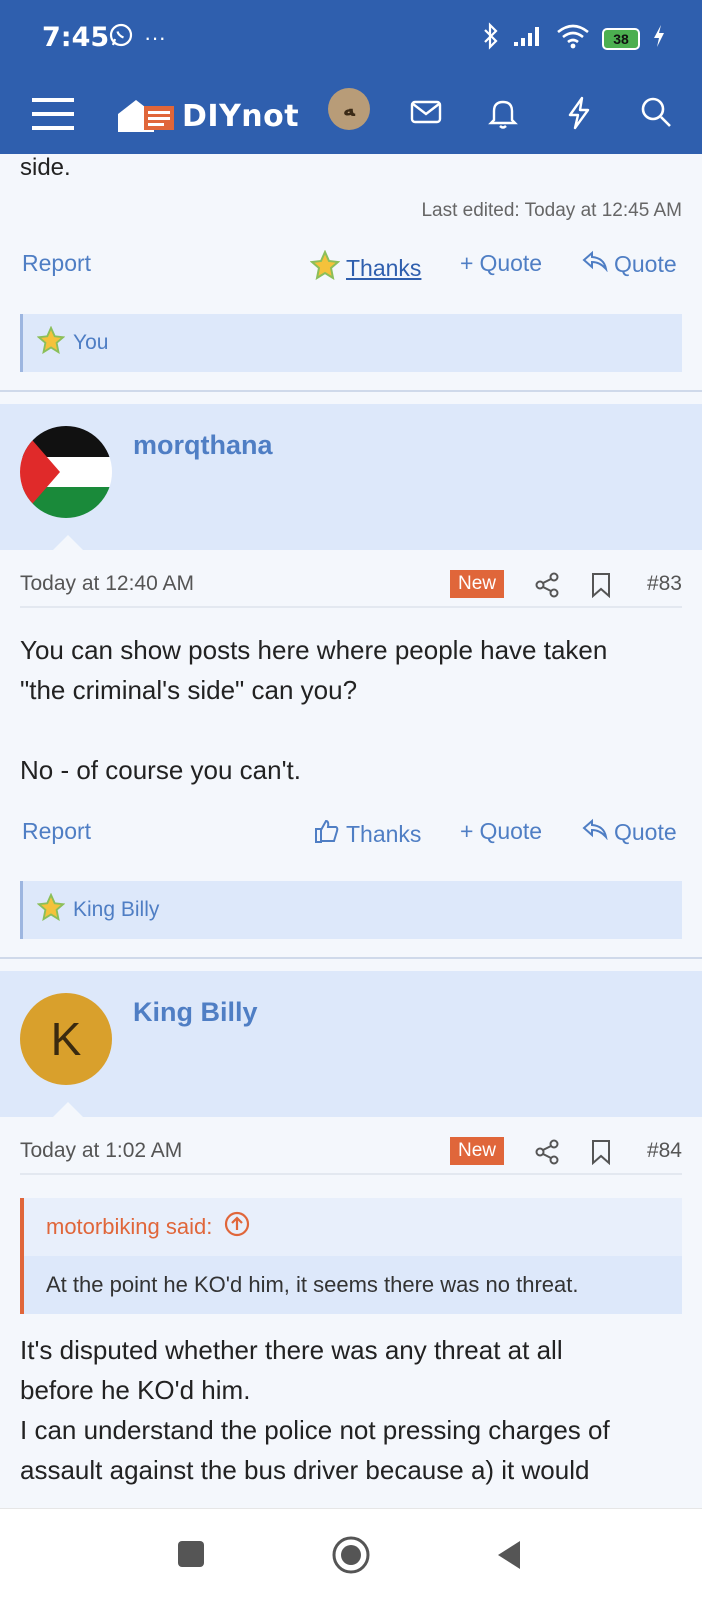 The height and width of the screenshot is (1600, 702). Describe the element at coordinates (664, 584) in the screenshot. I see `post-number: #83` at that location.